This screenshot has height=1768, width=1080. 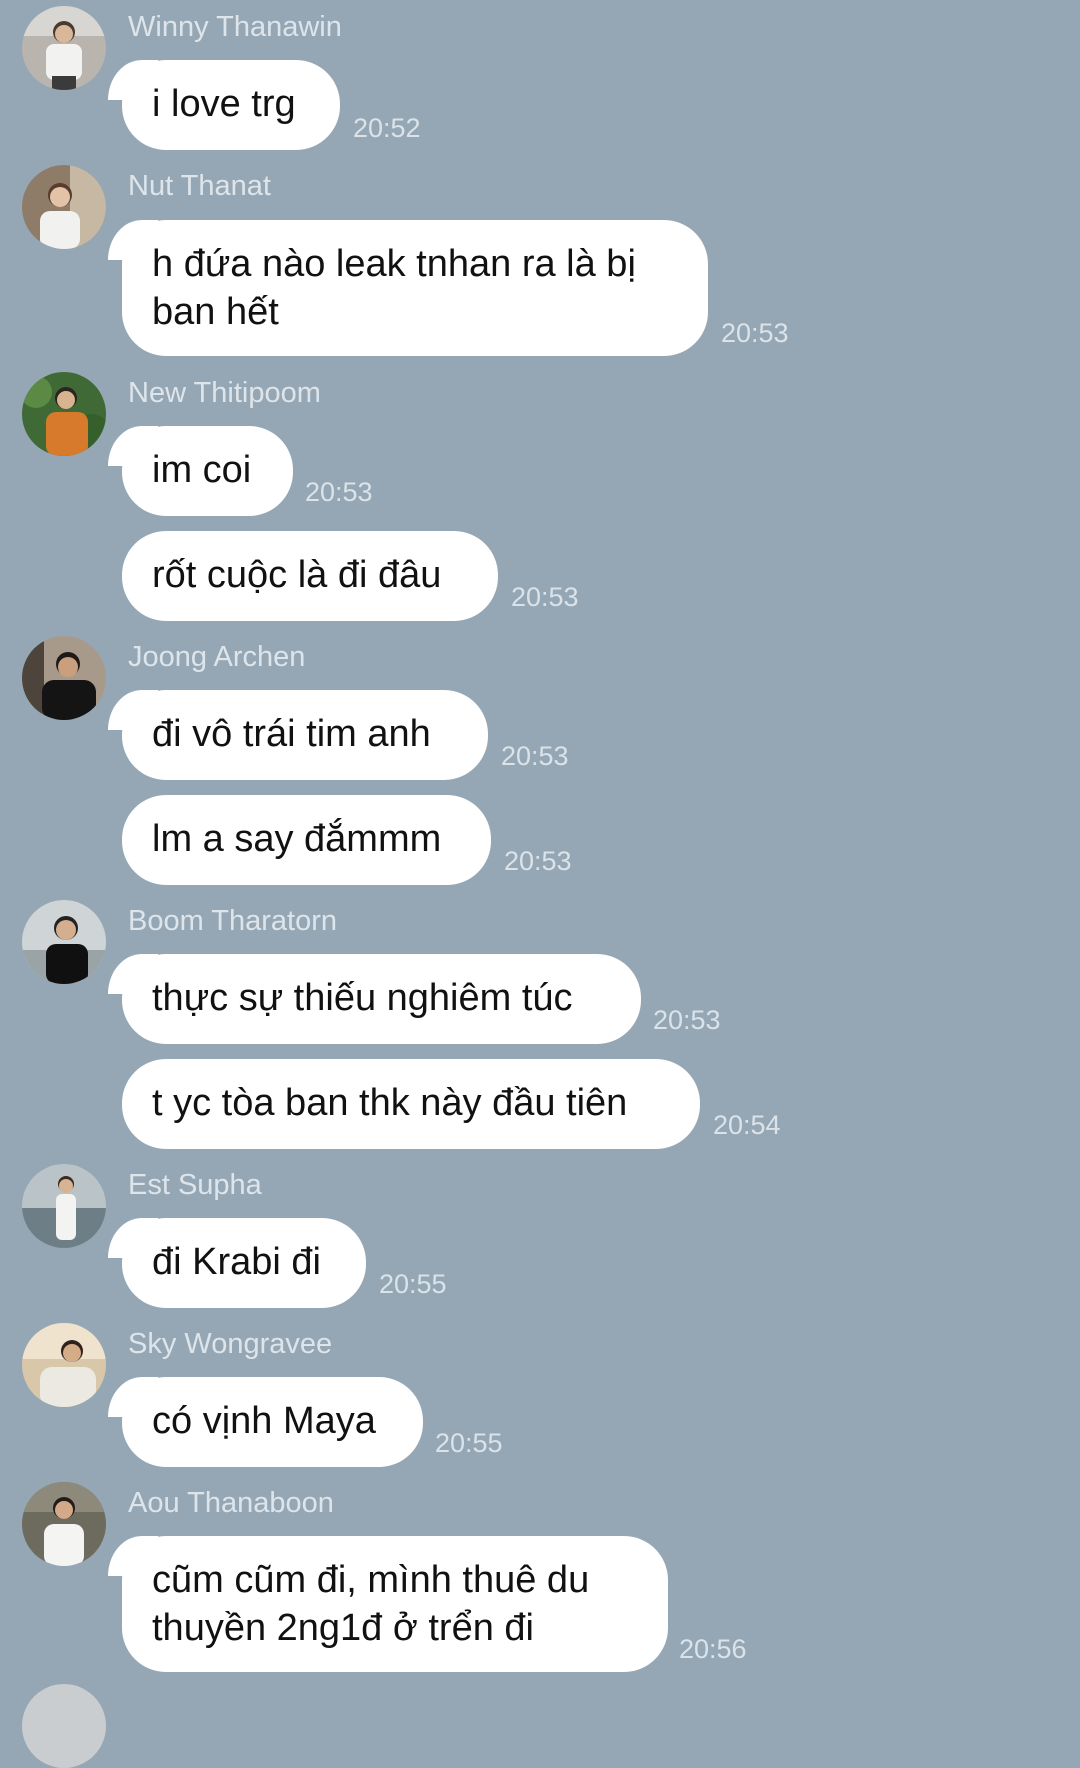 I want to click on message-text: im coi, so click(x=202, y=470).